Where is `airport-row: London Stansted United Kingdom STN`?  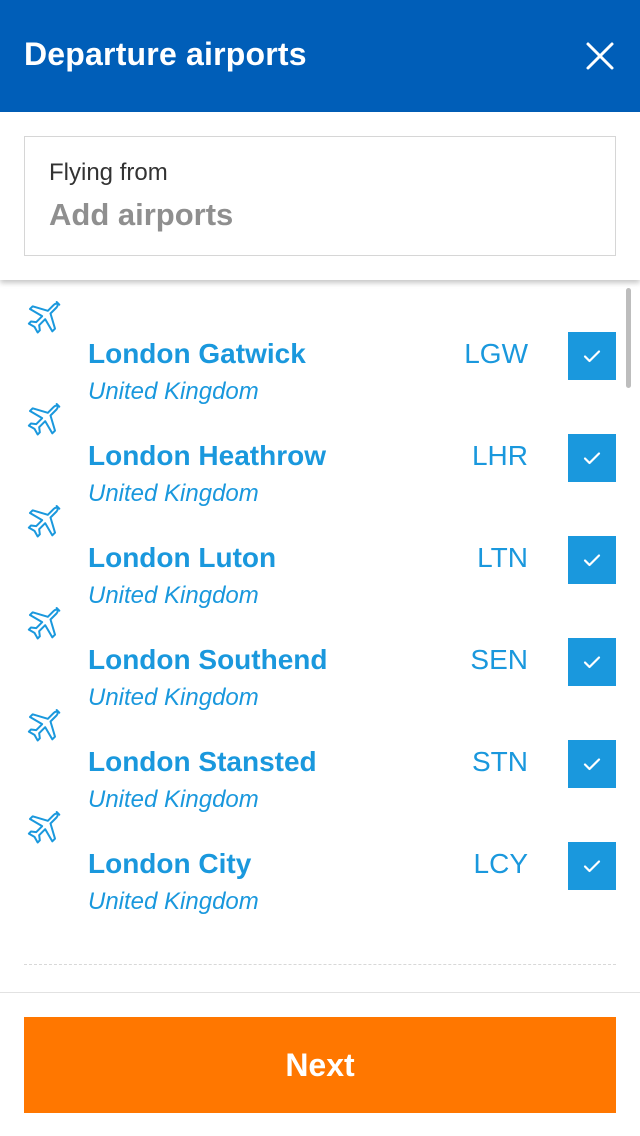
airport-row: London Stansted United Kingdom STN is located at coordinates (320, 750).